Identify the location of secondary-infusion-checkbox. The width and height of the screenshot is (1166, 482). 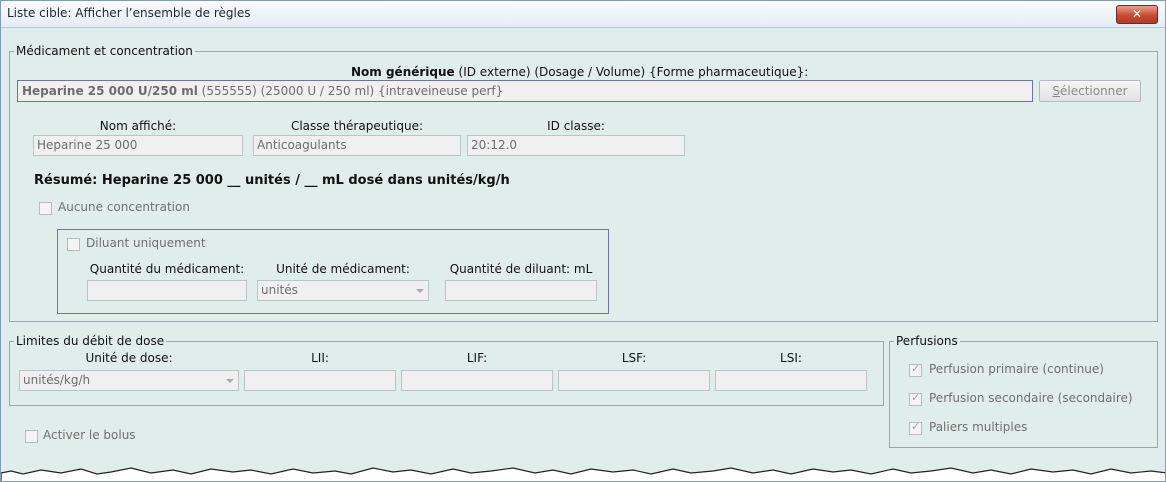
(915, 398).